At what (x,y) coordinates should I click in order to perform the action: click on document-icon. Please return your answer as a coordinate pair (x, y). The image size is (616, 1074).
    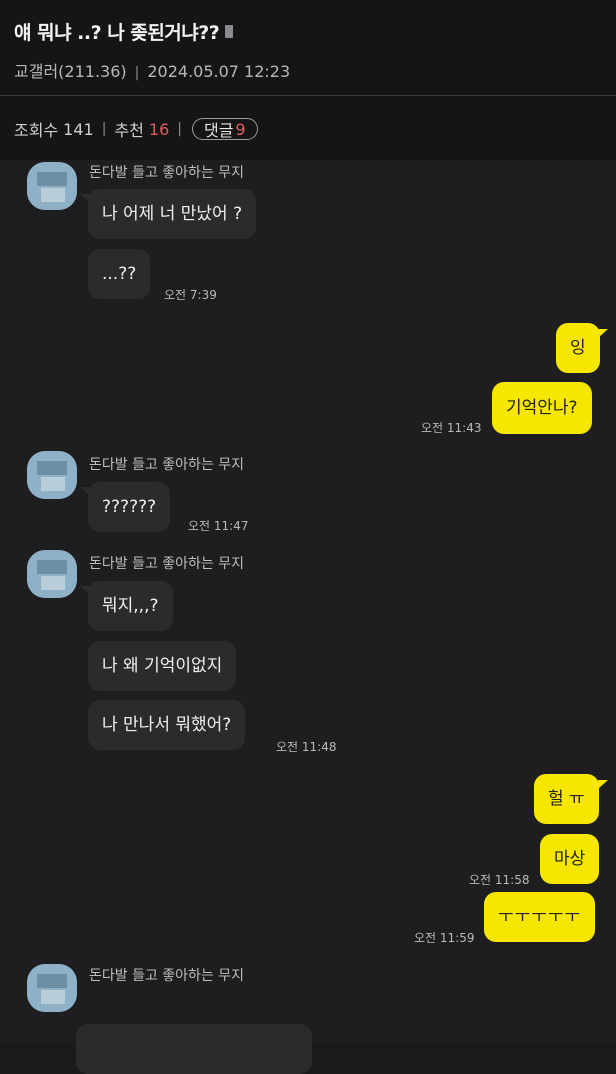
    Looking at the image, I should click on (229, 31).